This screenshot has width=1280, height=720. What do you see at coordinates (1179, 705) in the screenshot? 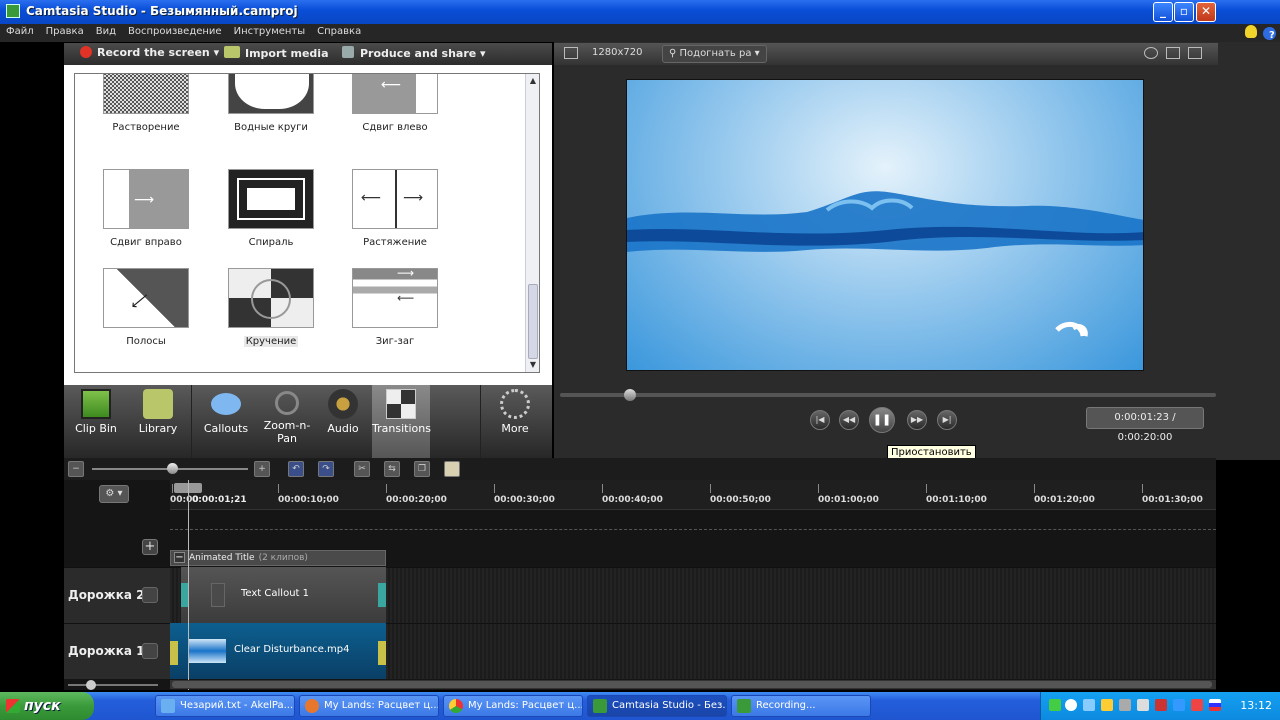
I see `update-icon` at bounding box center [1179, 705].